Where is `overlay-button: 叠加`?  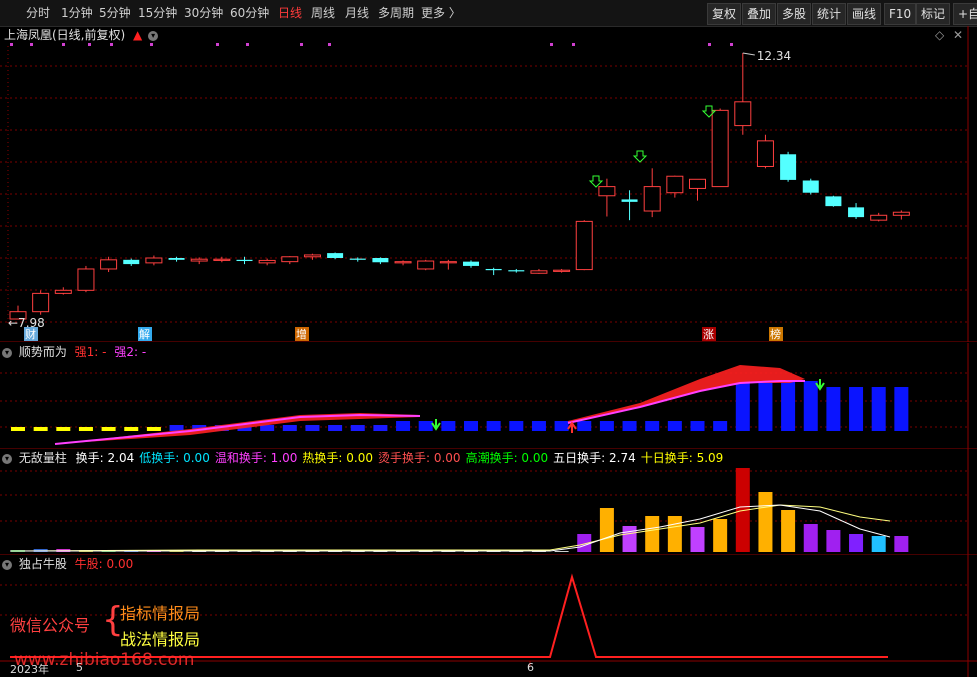 overlay-button: 叠加 is located at coordinates (759, 14).